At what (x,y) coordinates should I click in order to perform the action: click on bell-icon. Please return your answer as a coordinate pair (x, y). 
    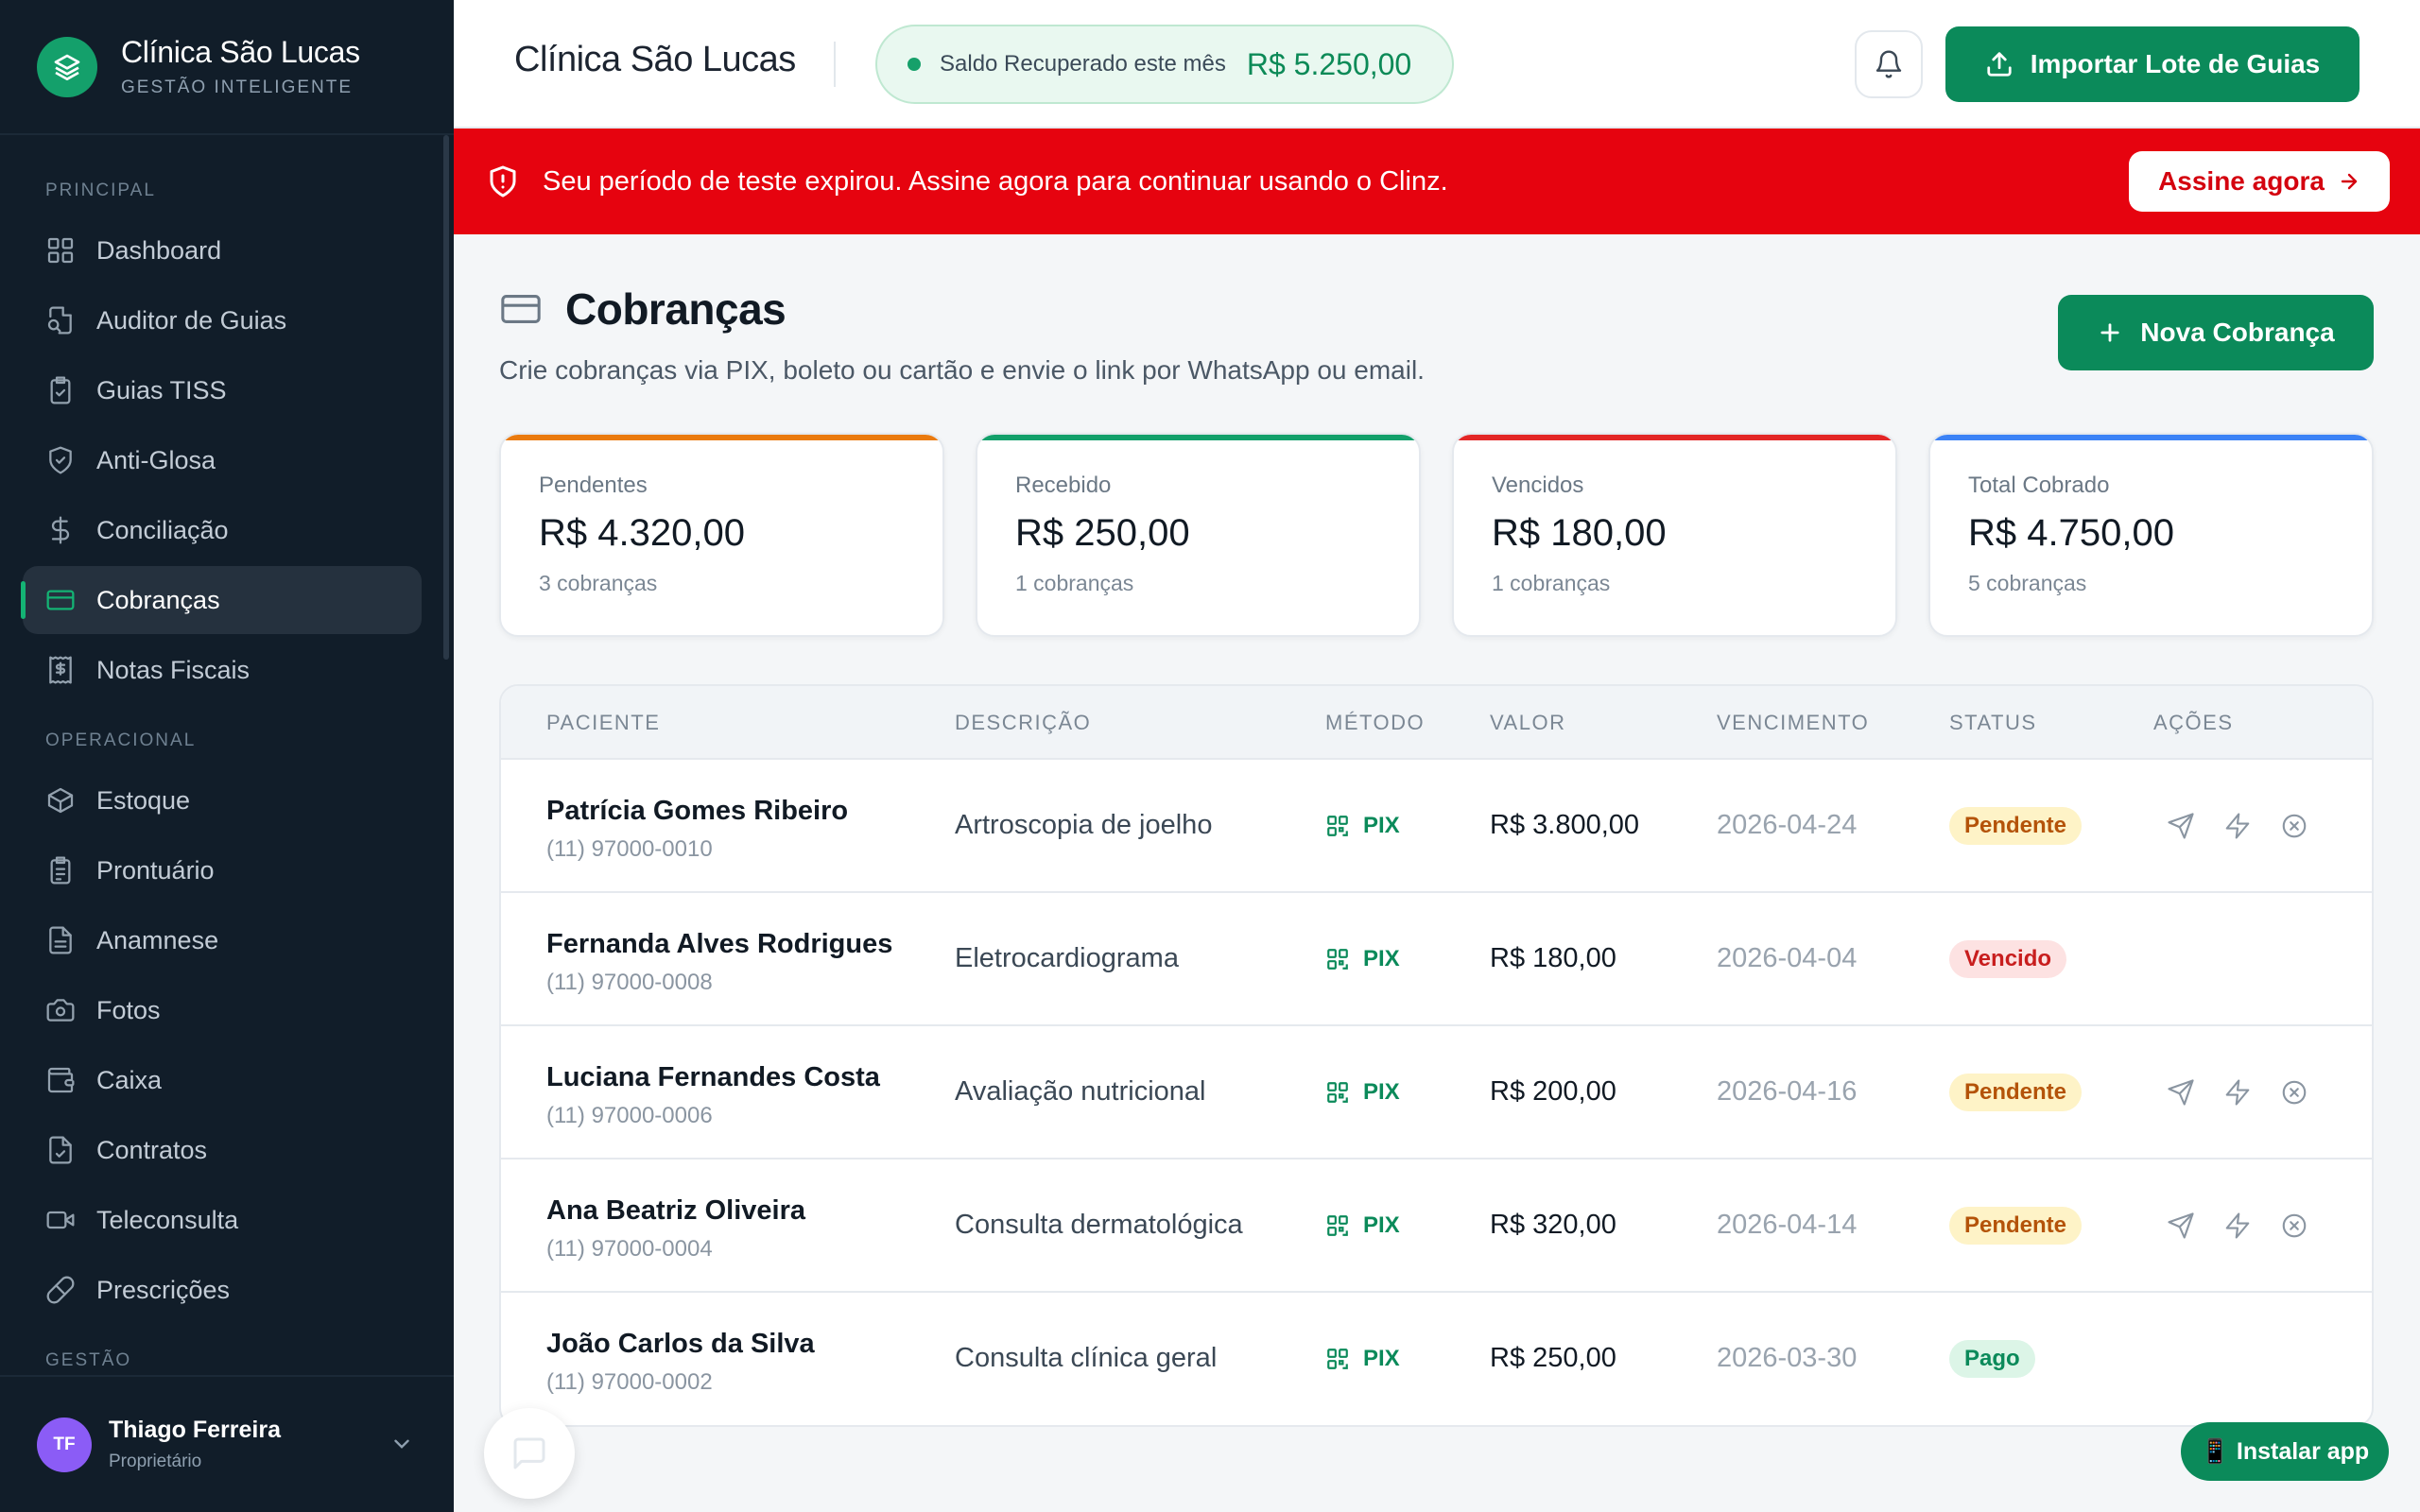
    Looking at the image, I should click on (1889, 64).